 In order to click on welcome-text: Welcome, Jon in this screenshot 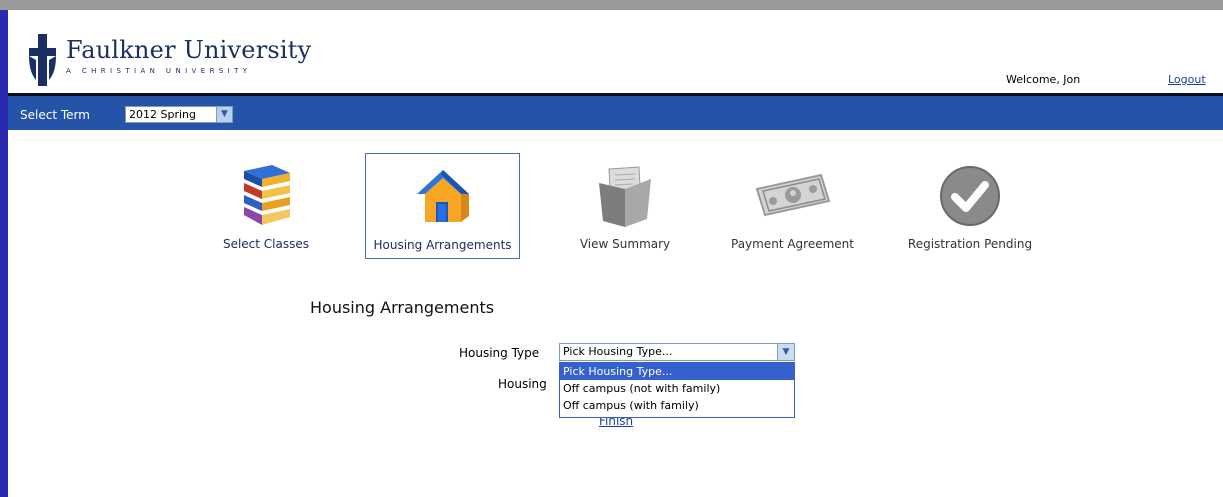, I will do `click(1043, 79)`.